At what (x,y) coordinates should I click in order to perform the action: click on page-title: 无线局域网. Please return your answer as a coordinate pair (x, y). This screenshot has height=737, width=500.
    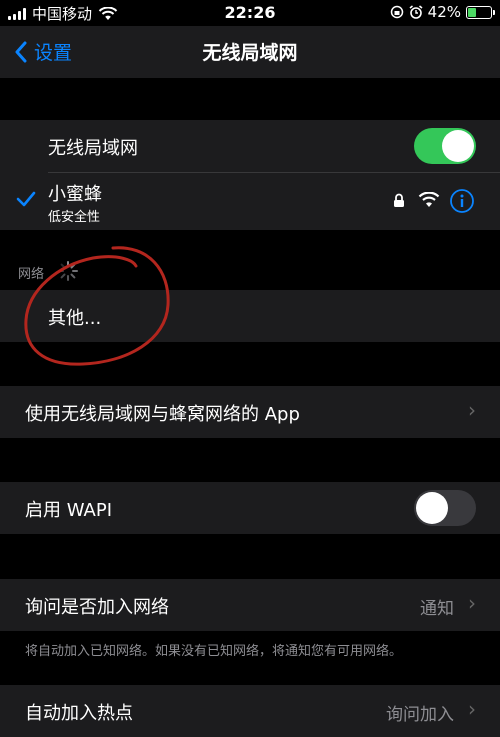
    Looking at the image, I should click on (250, 53).